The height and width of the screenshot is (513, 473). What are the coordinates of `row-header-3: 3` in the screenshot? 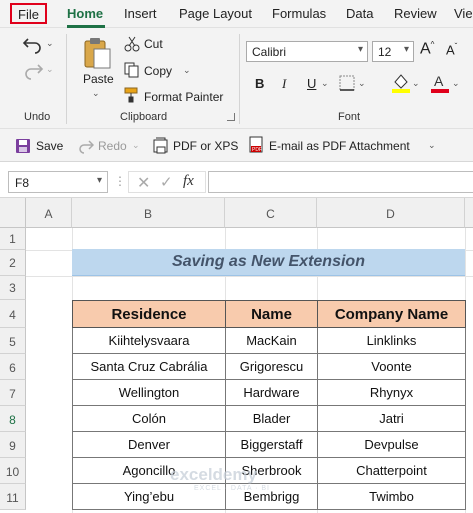 It's located at (13, 288).